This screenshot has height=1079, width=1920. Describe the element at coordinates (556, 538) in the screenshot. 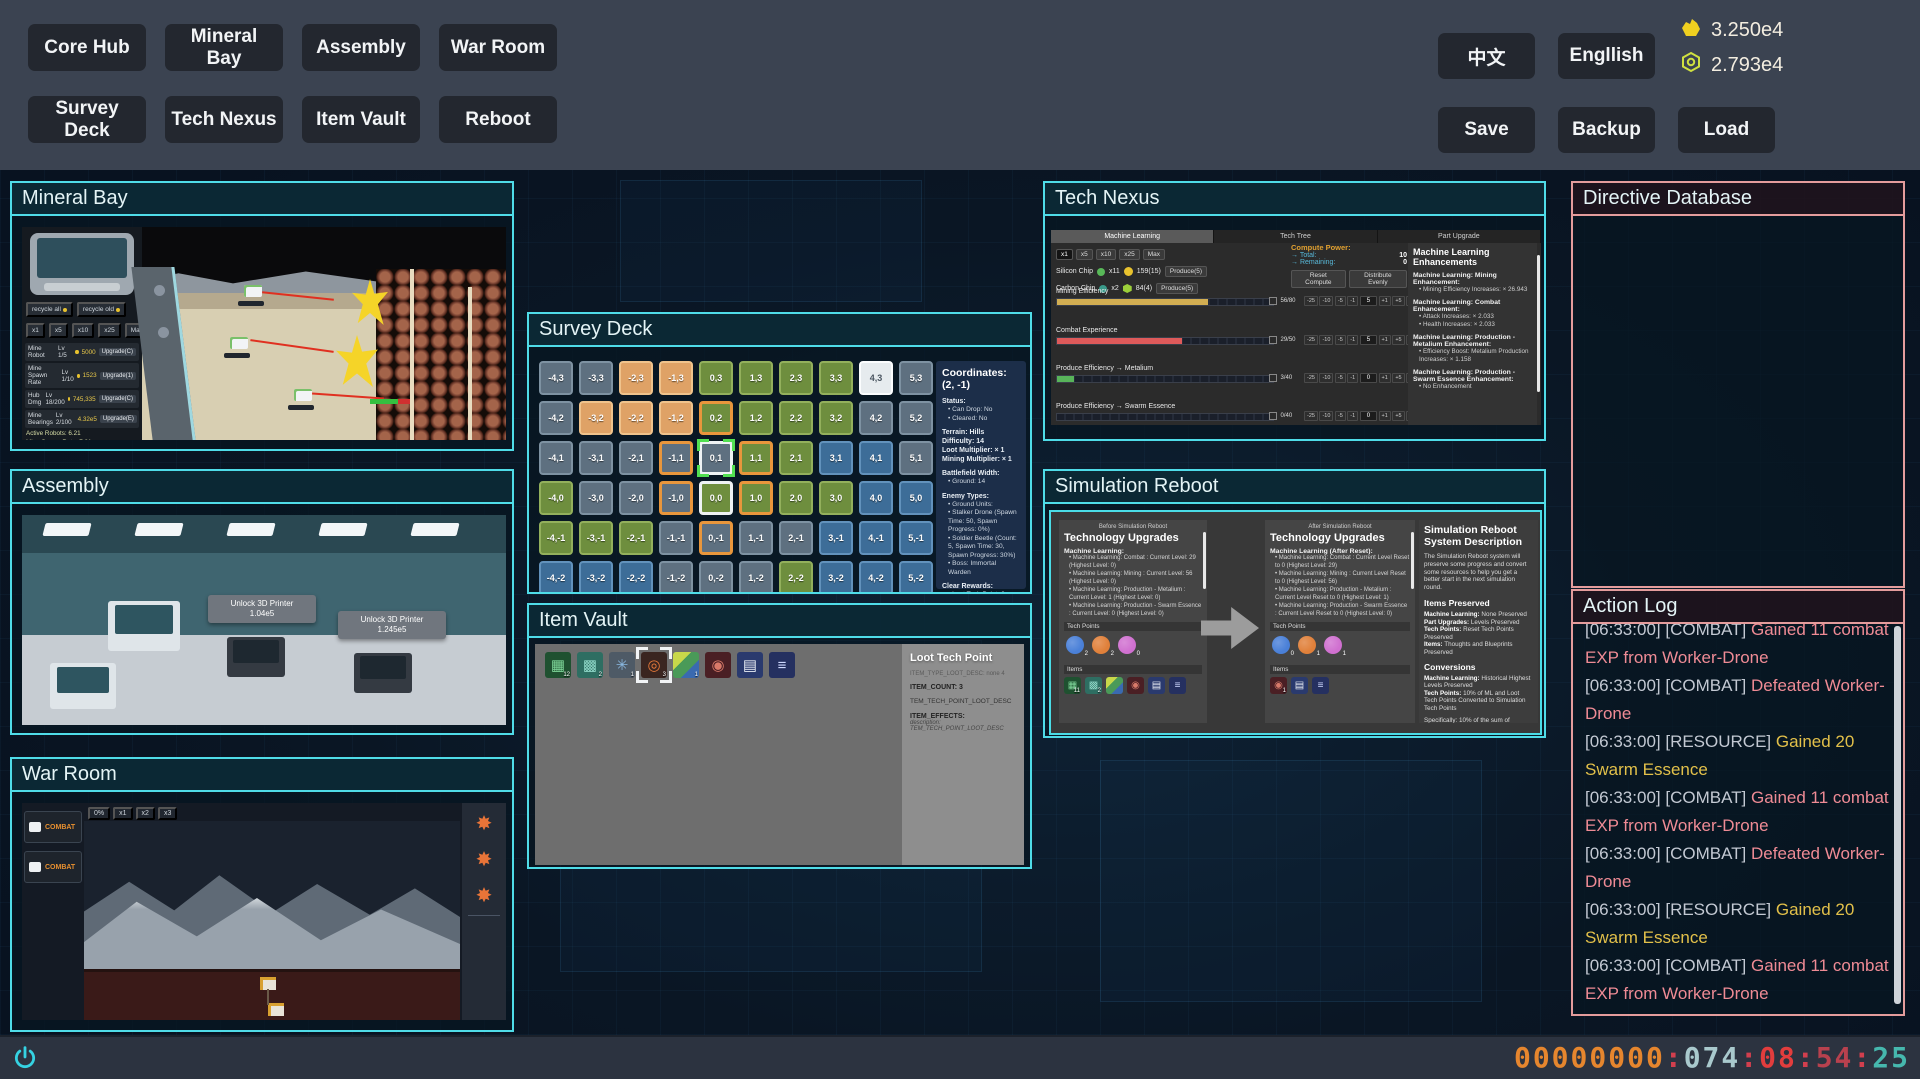

I see `survey-tile--4--1: -4,-1` at that location.